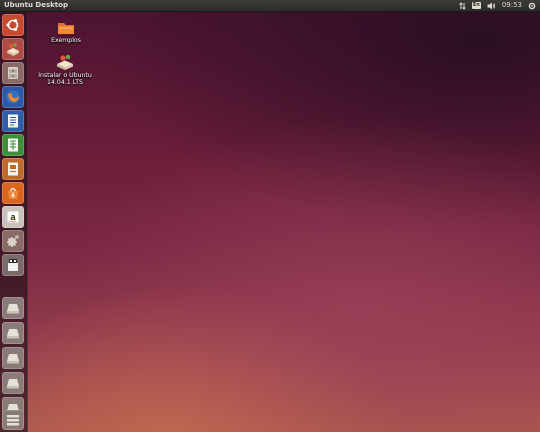 This screenshot has height=432, width=540. I want to click on writer-launcher-button, so click(13, 121).